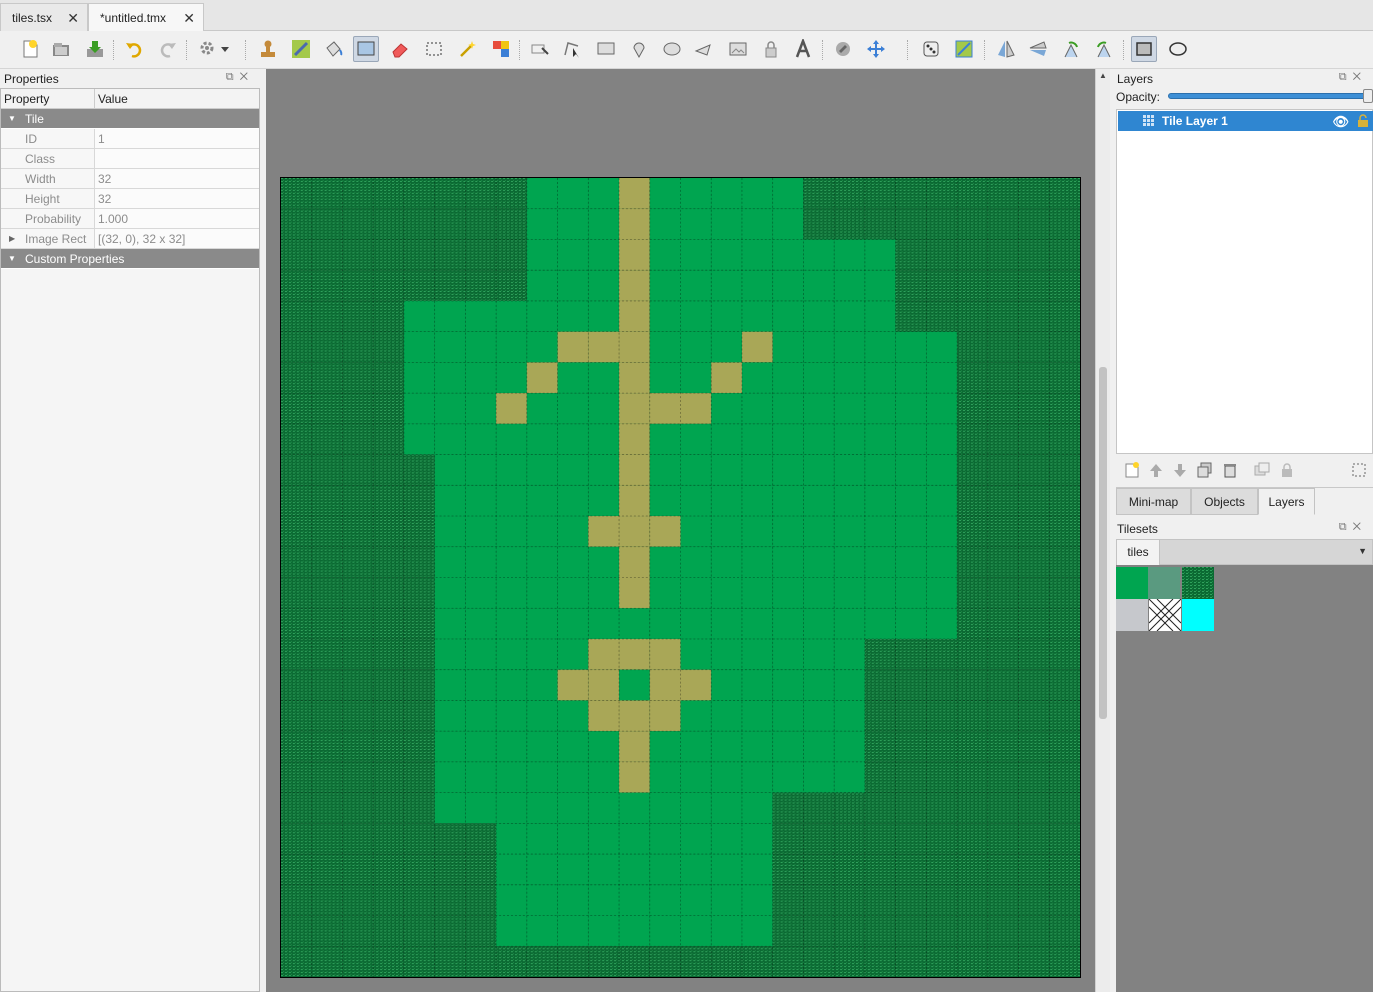 The height and width of the screenshot is (992, 1373). Describe the element at coordinates (1165, 615) in the screenshot. I see `tileset-tile-crossed` at that location.